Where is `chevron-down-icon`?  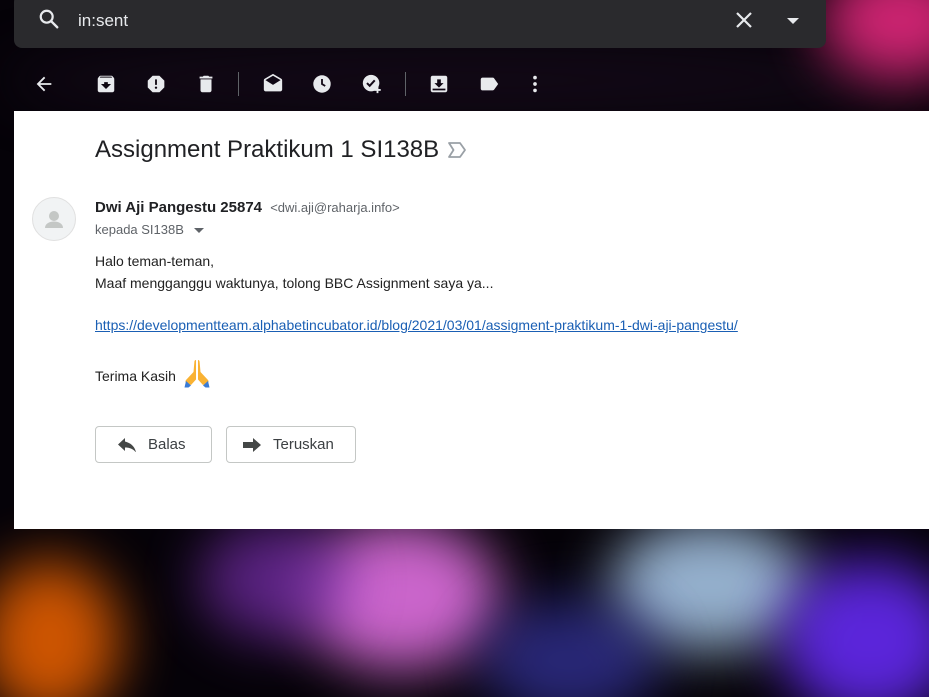
chevron-down-icon is located at coordinates (198, 230).